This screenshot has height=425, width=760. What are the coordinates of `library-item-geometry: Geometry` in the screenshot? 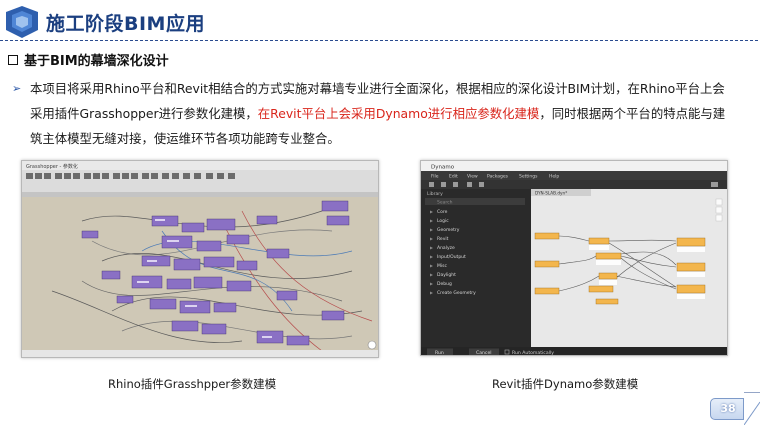 It's located at (448, 230).